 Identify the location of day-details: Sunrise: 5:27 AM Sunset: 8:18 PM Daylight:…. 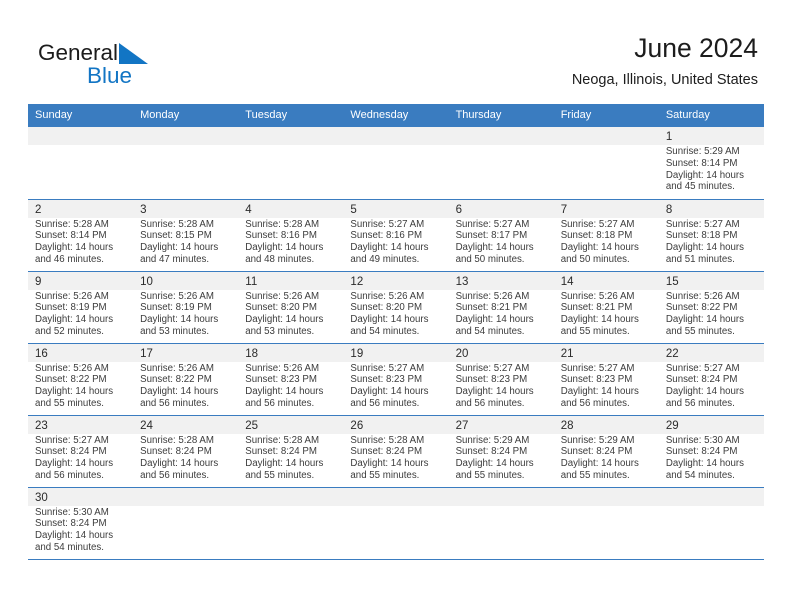
(711, 242).